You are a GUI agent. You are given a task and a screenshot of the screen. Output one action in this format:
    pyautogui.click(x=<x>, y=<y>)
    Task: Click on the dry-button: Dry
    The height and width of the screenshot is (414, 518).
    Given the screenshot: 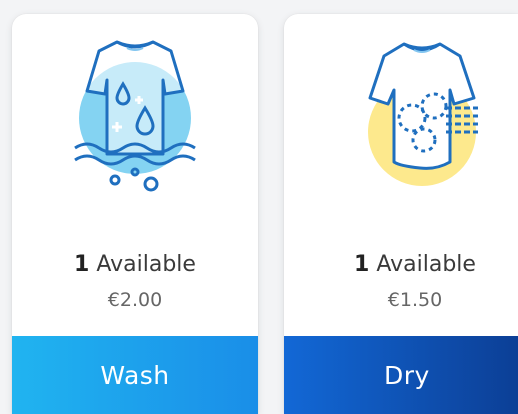 What is the action you would take?
    pyautogui.click(x=401, y=375)
    